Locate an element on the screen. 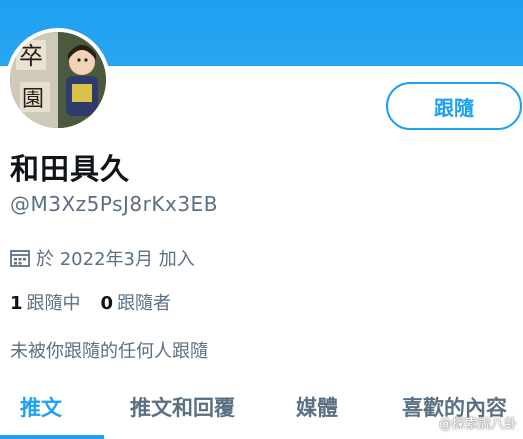  followers-count: 0 is located at coordinates (107, 303).